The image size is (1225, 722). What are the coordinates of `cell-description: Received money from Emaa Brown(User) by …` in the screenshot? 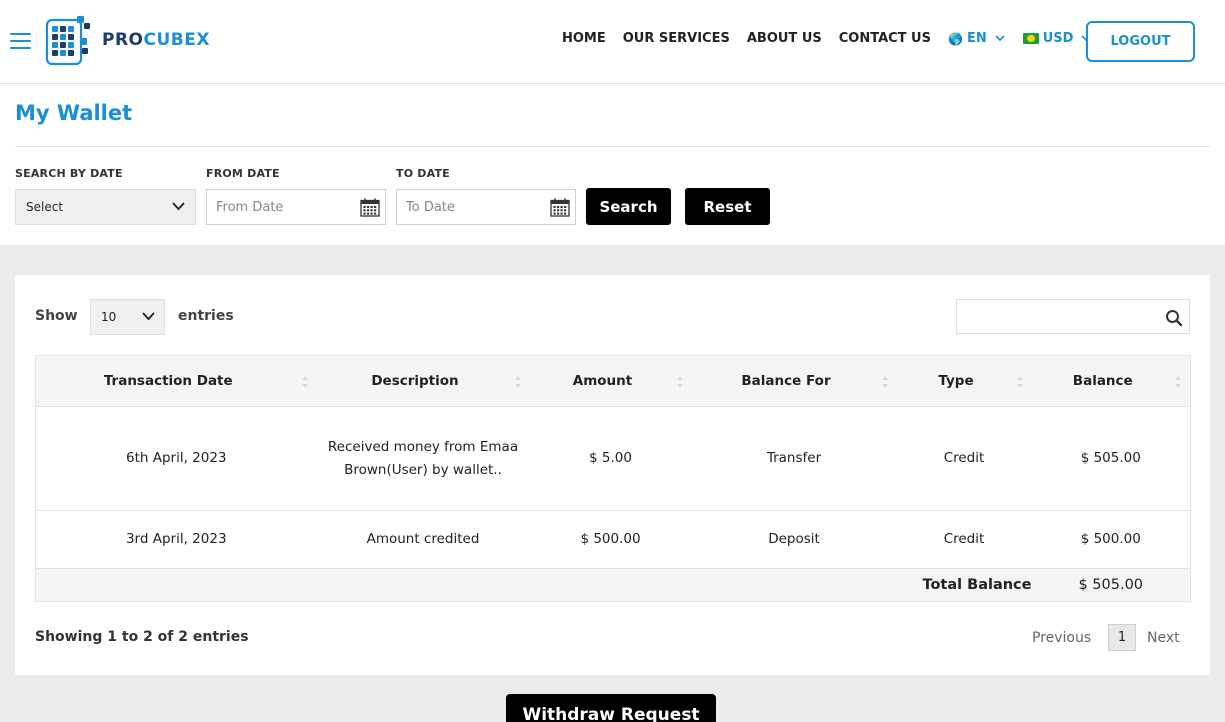 It's located at (423, 458).